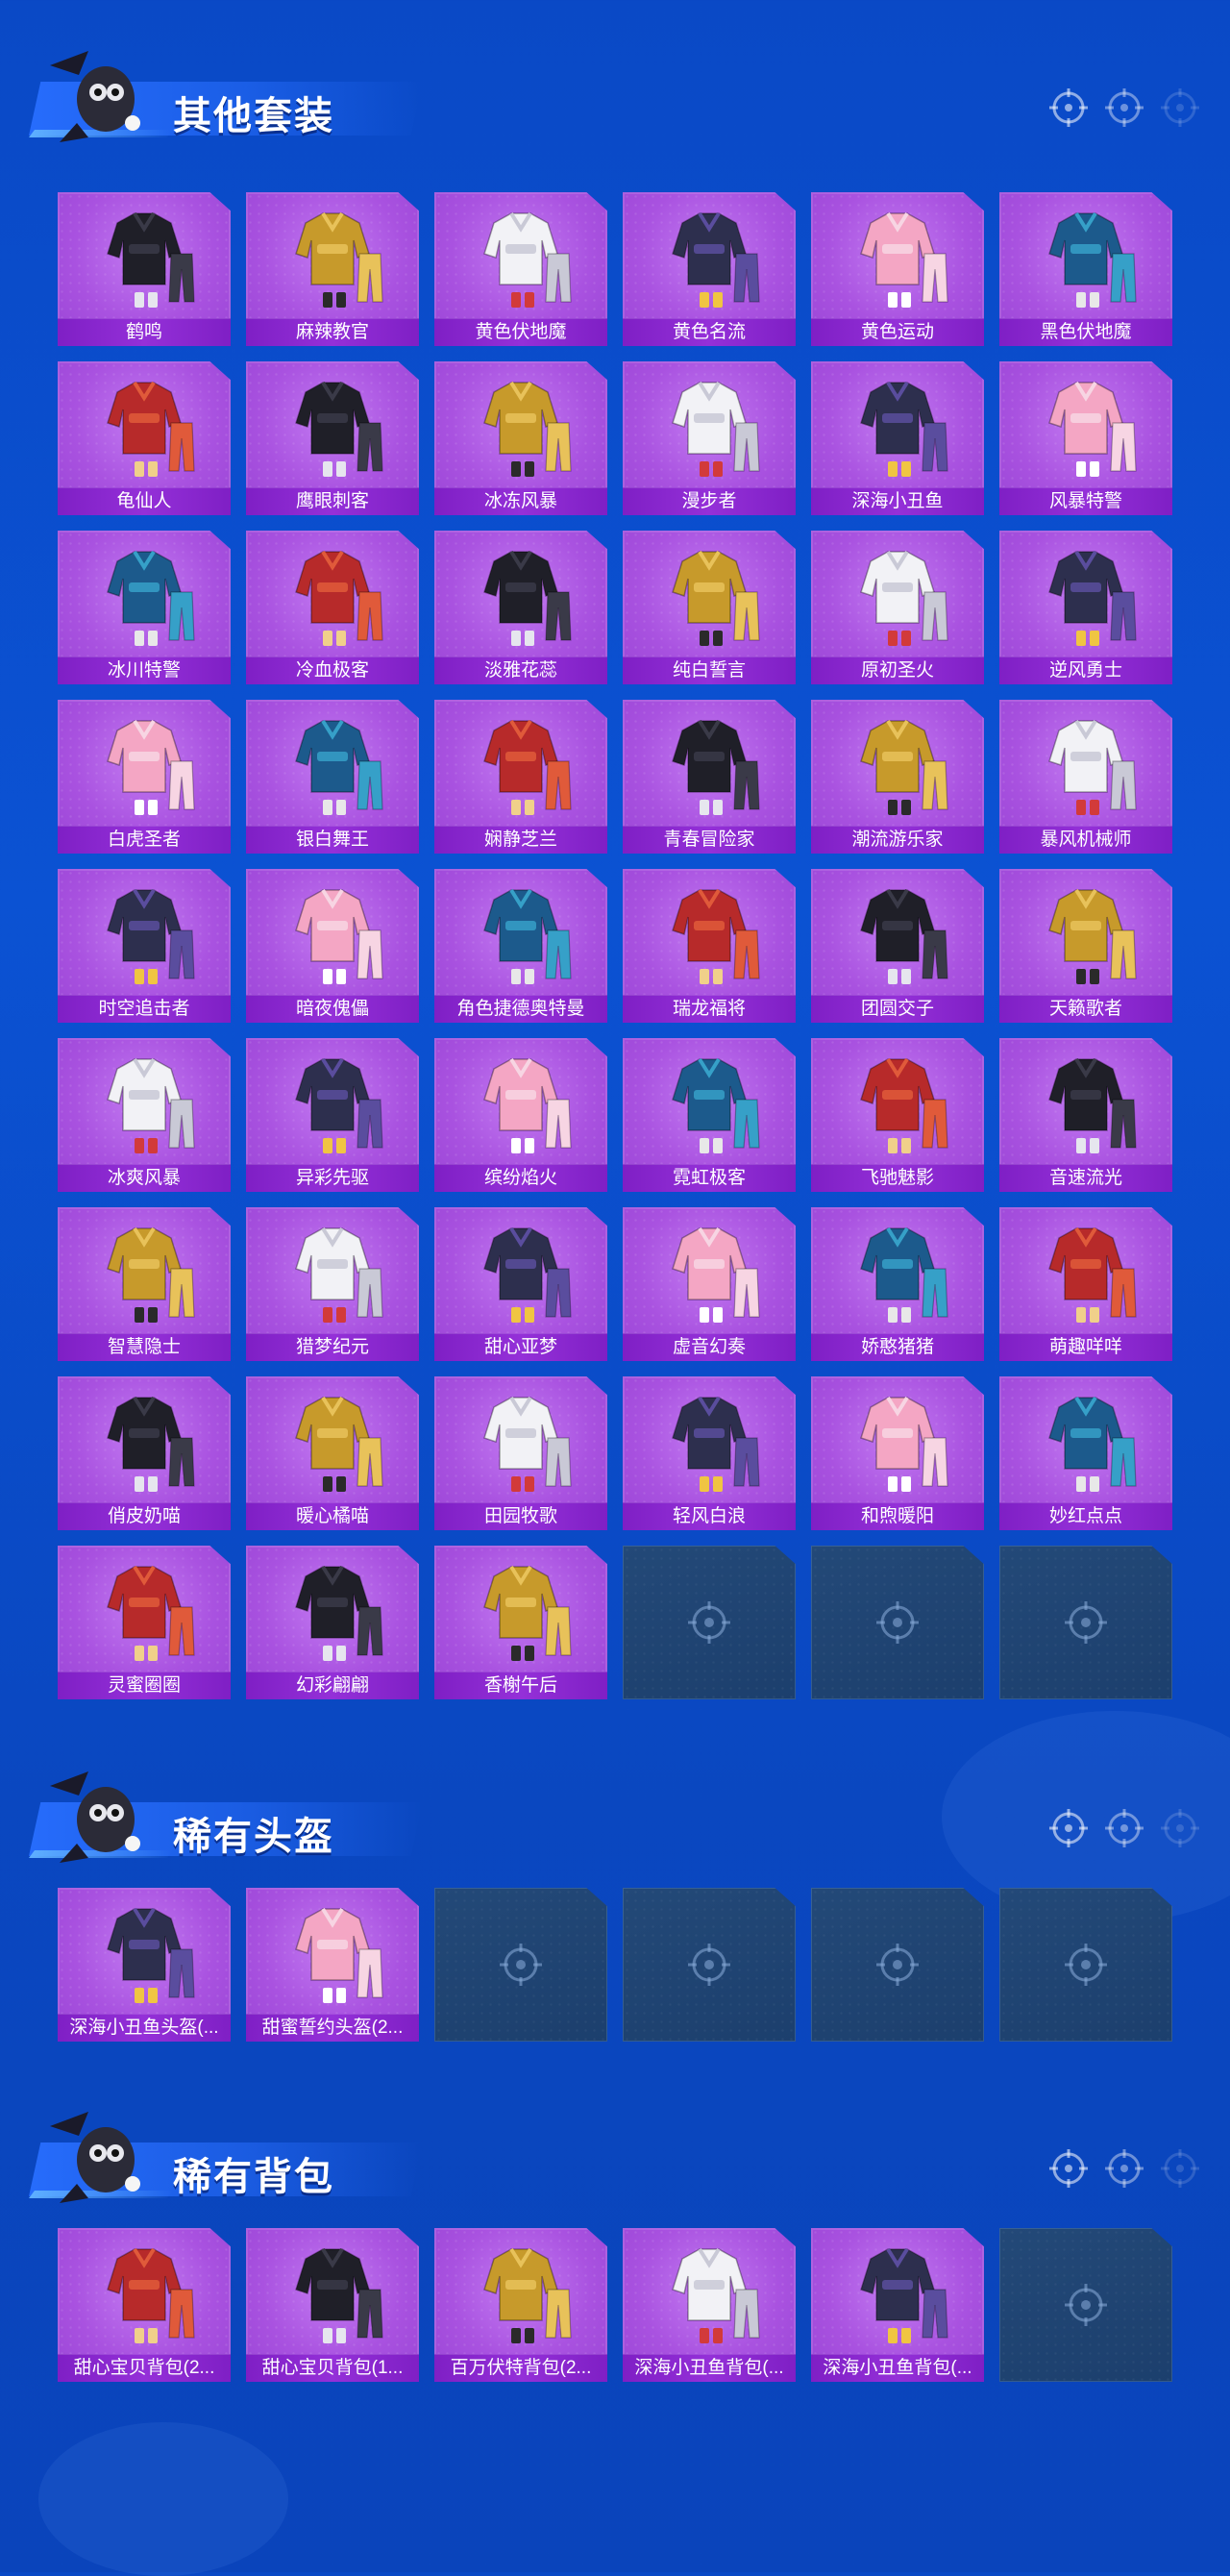 Image resolution: width=1230 pixels, height=2576 pixels. I want to click on item-card: 银白舞王, so click(333, 777).